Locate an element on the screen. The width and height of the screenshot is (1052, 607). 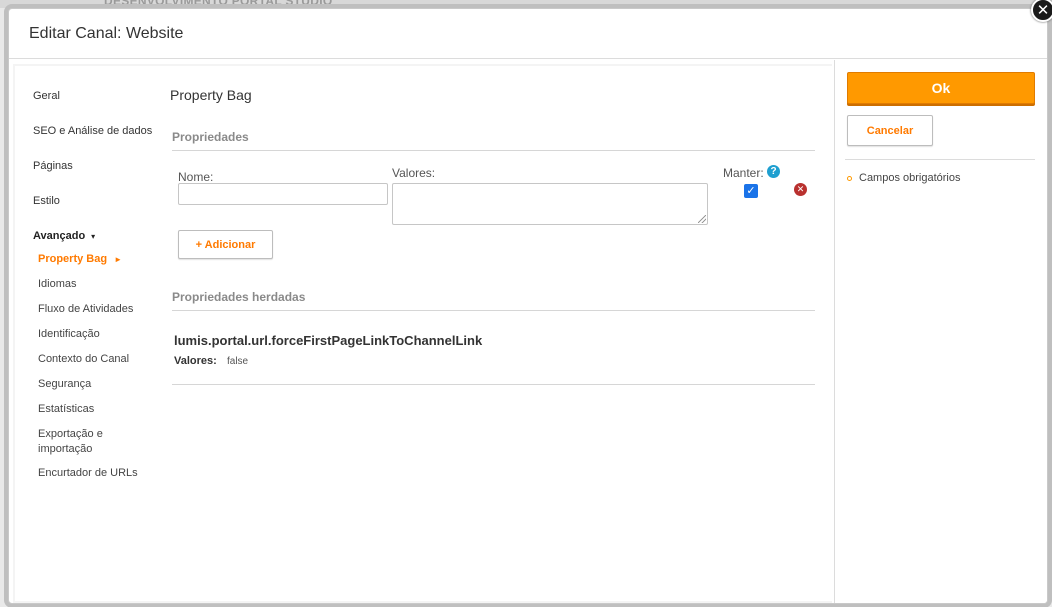
add-button: + Adicionar is located at coordinates (225, 244).